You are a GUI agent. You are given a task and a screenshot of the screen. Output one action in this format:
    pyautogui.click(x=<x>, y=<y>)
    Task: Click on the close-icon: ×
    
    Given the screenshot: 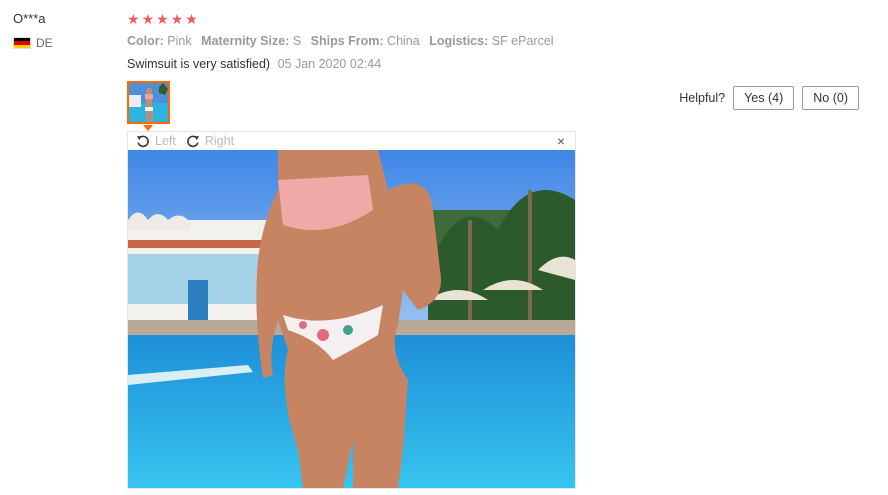 What is the action you would take?
    pyautogui.click(x=561, y=141)
    